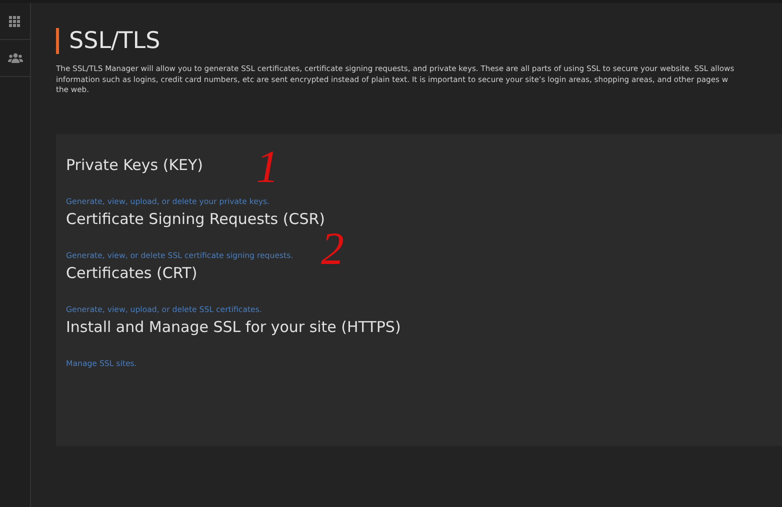 The height and width of the screenshot is (507, 782). What do you see at coordinates (267, 167) in the screenshot?
I see `handwritten-annotation: 1` at bounding box center [267, 167].